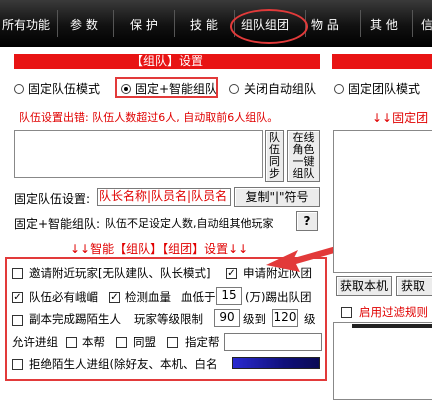  What do you see at coordinates (26, 24) in the screenshot?
I see `menu-all-functions: 所有功能` at bounding box center [26, 24].